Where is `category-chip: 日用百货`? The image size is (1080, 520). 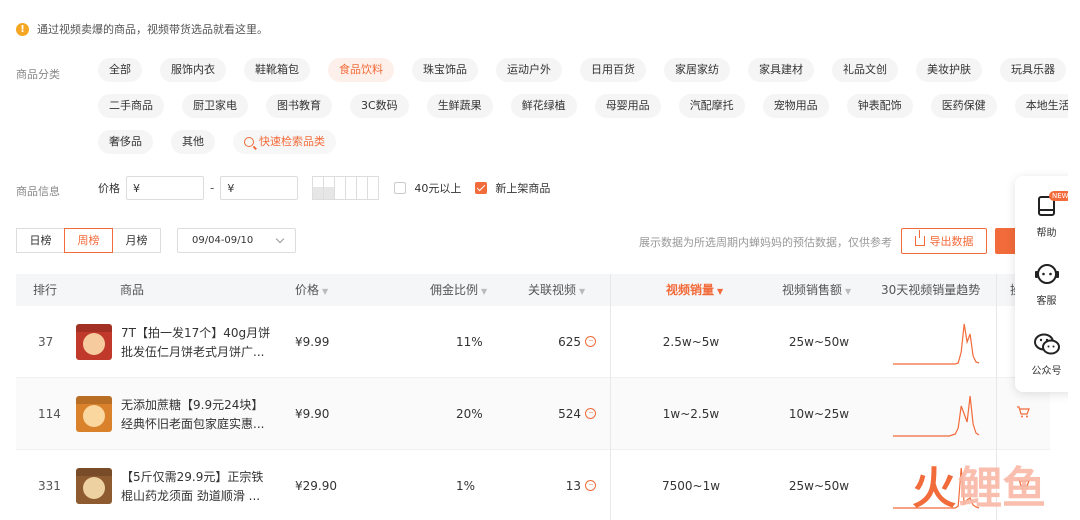 category-chip: 日用百货 is located at coordinates (613, 70).